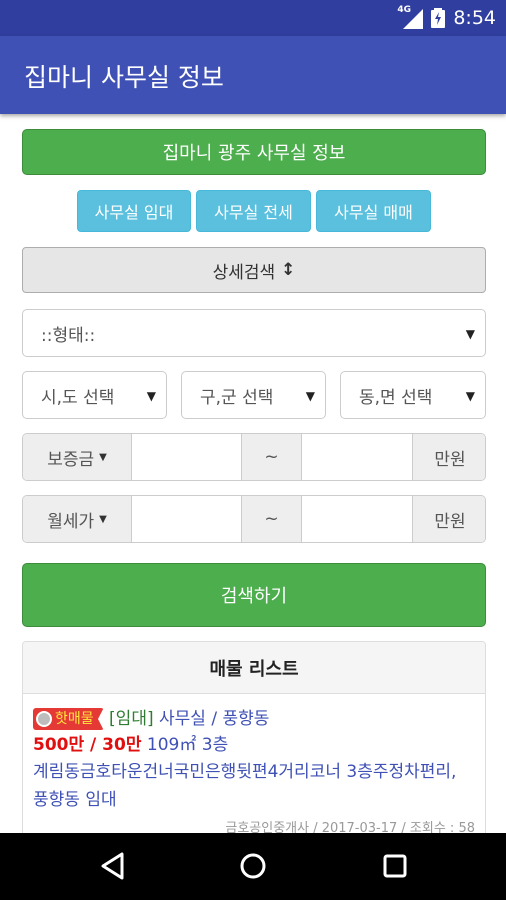  I want to click on home-icon, so click(253, 866).